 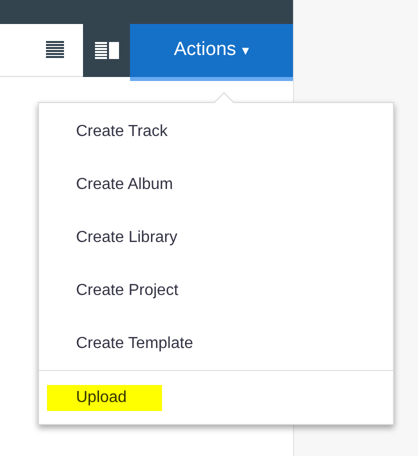 I want to click on menu-item: Create Project, so click(x=130, y=291).